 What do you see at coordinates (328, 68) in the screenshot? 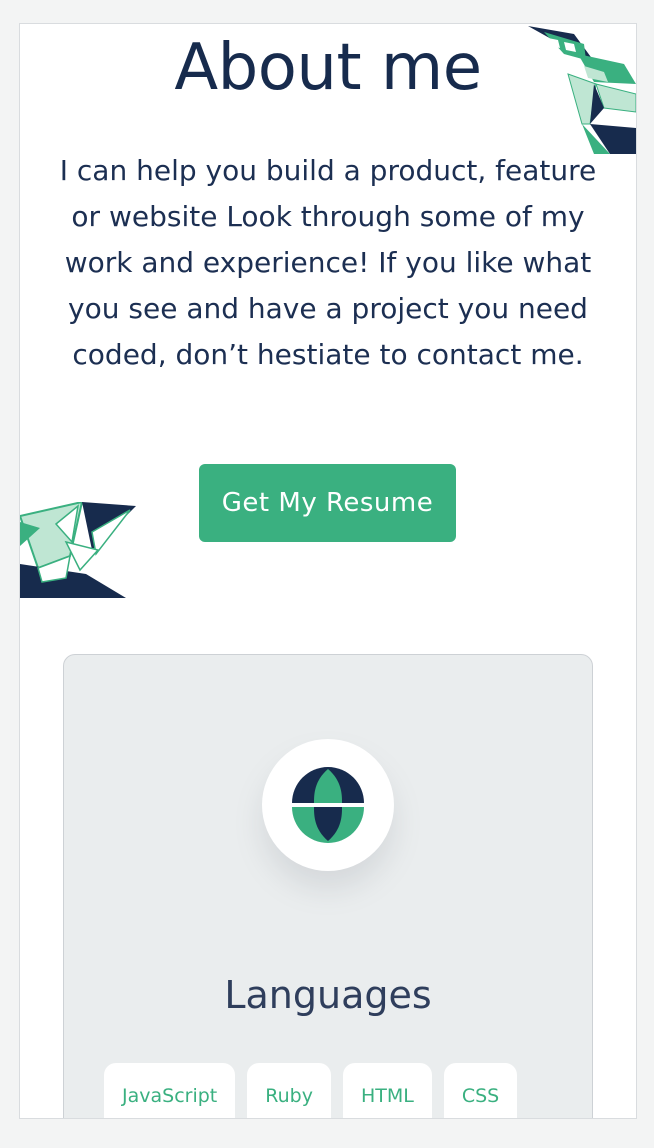
I see `page-title: About me` at bounding box center [328, 68].